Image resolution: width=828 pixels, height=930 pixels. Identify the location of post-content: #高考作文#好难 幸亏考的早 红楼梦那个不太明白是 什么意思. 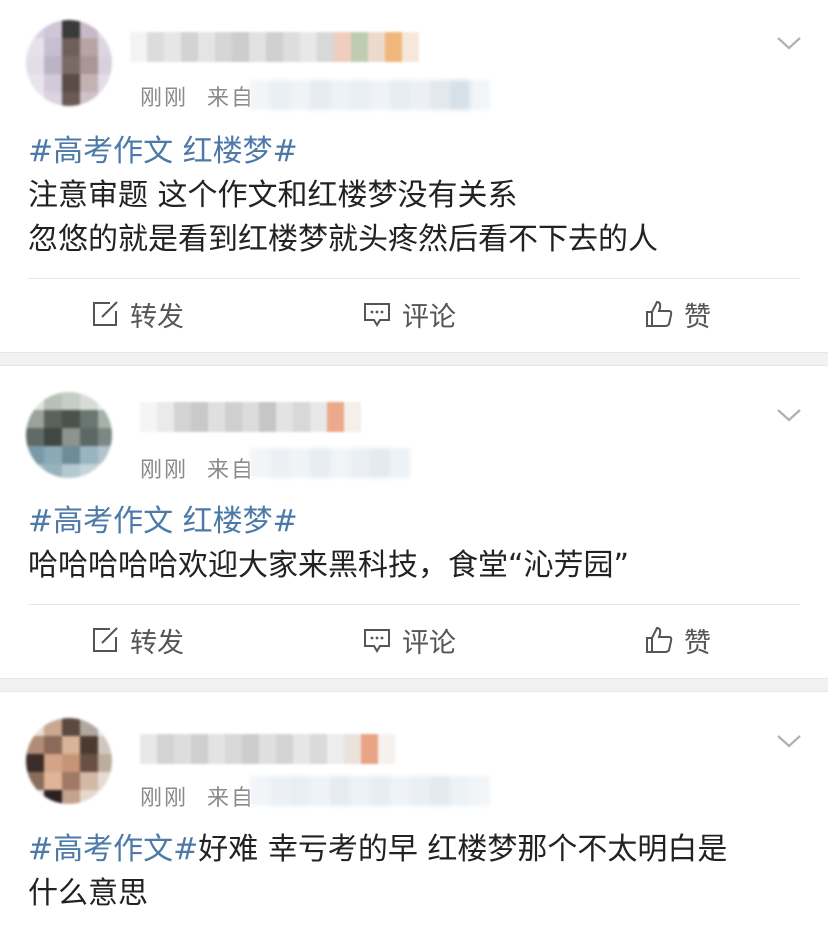
(408, 872).